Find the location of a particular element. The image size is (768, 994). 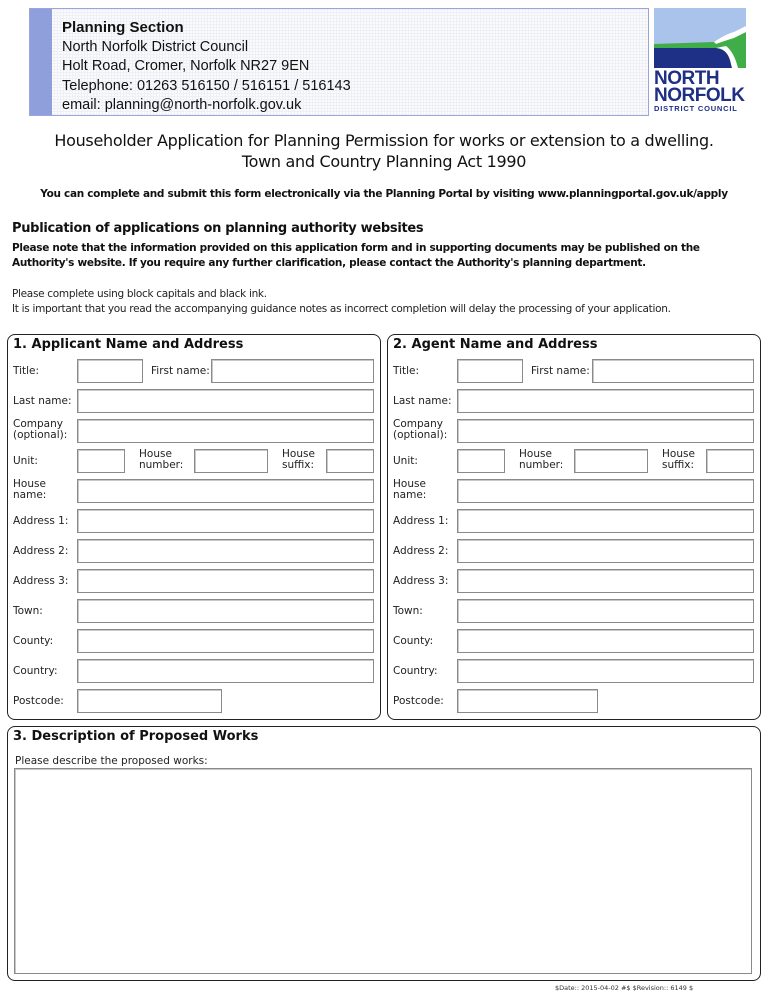

applicant-first-name-input is located at coordinates (292, 371).